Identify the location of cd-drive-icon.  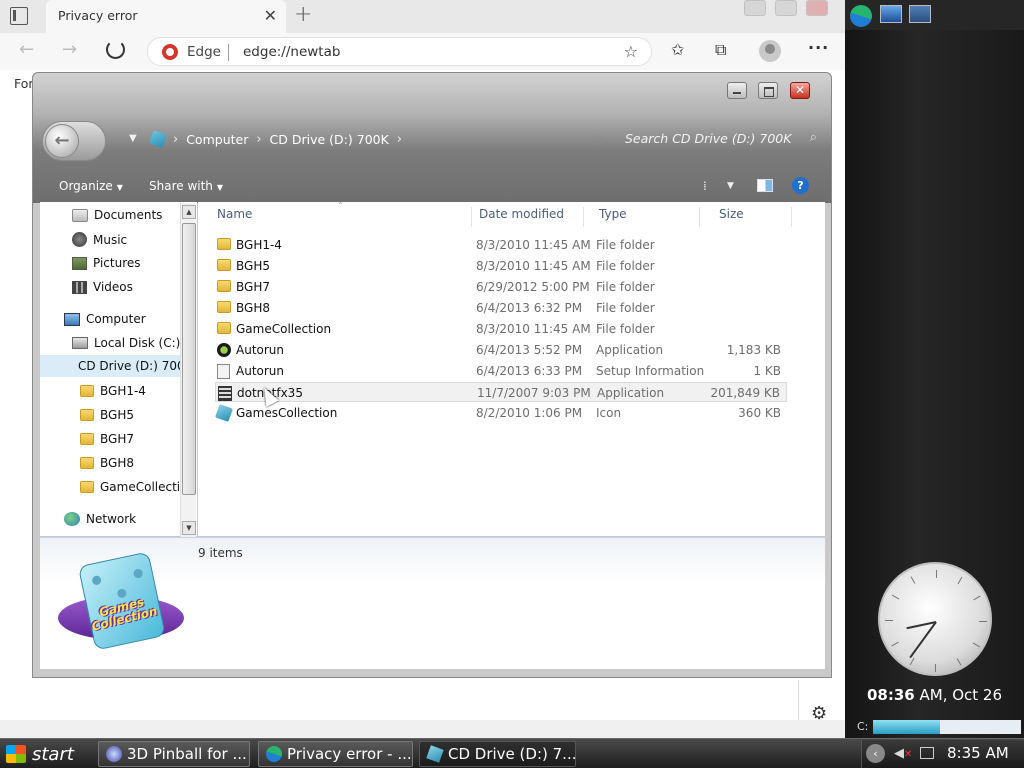
(158, 139).